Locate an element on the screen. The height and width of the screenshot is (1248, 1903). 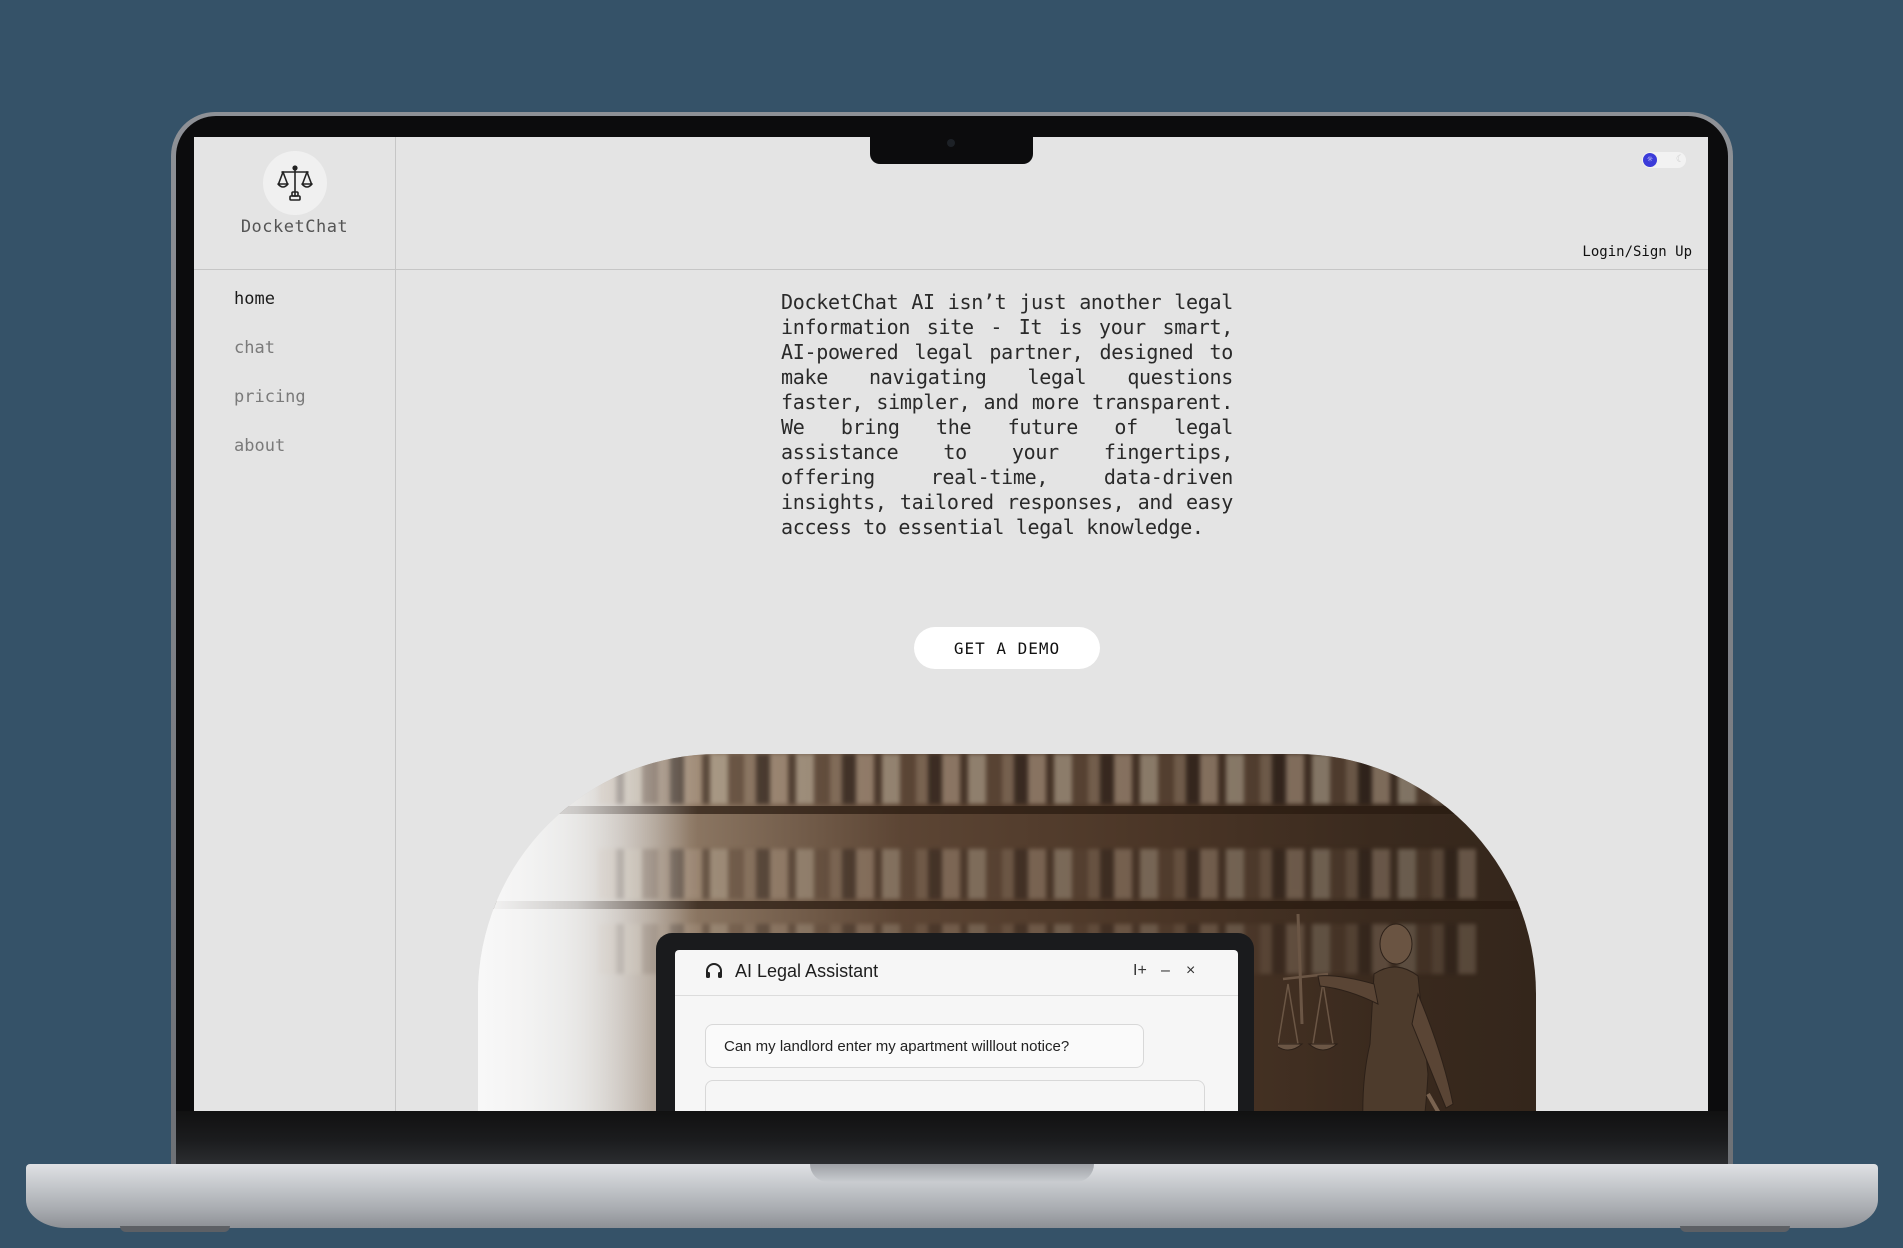
moon-icon: ☾ is located at coordinates (1678, 159).